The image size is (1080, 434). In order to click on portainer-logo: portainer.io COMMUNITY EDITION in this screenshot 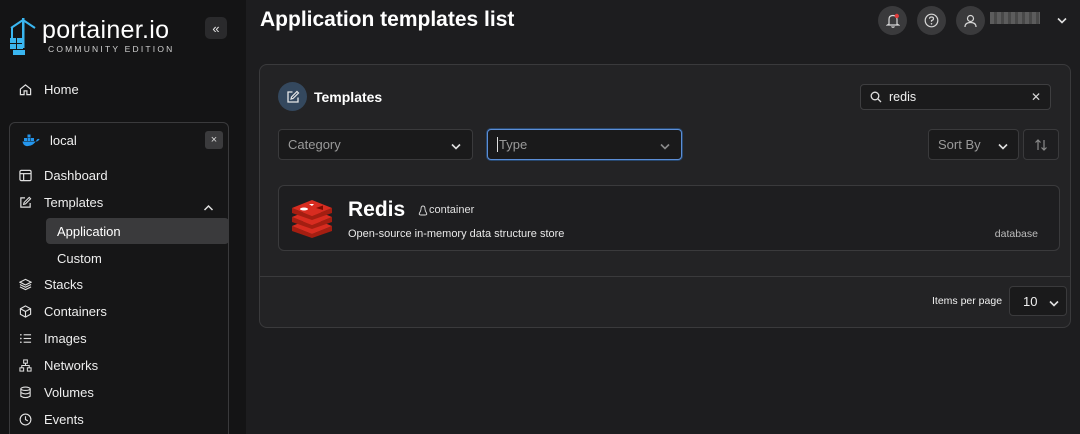, I will do `click(91, 36)`.